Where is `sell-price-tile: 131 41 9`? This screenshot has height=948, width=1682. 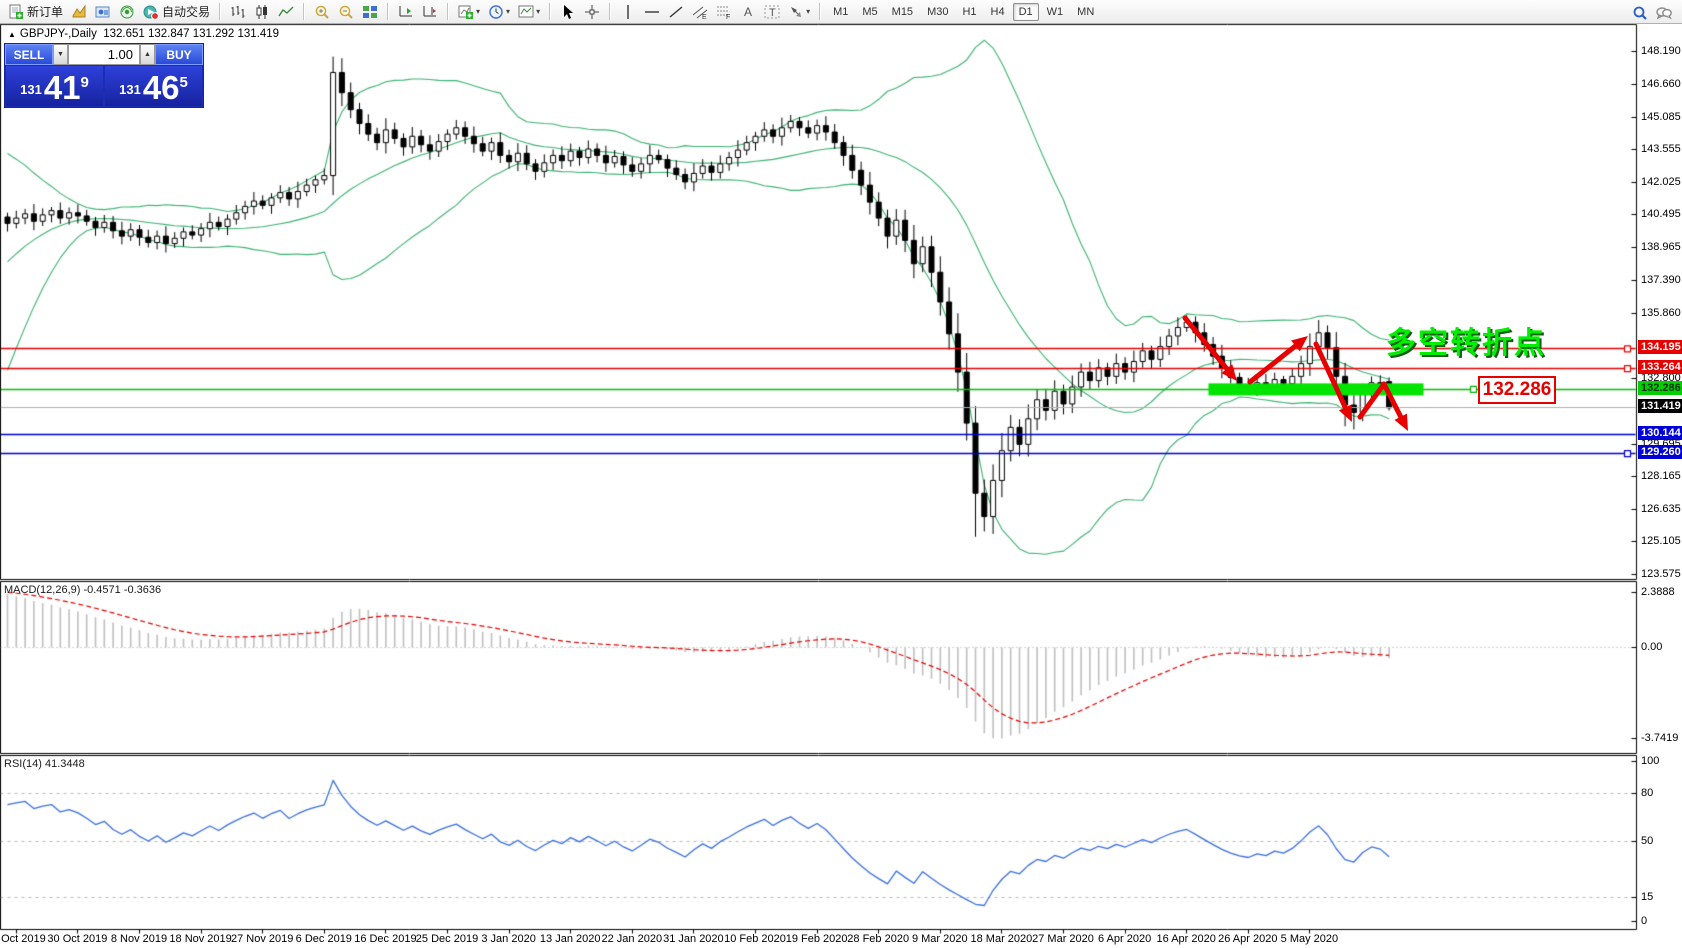
sell-price-tile: 131 41 9 is located at coordinates (54, 86).